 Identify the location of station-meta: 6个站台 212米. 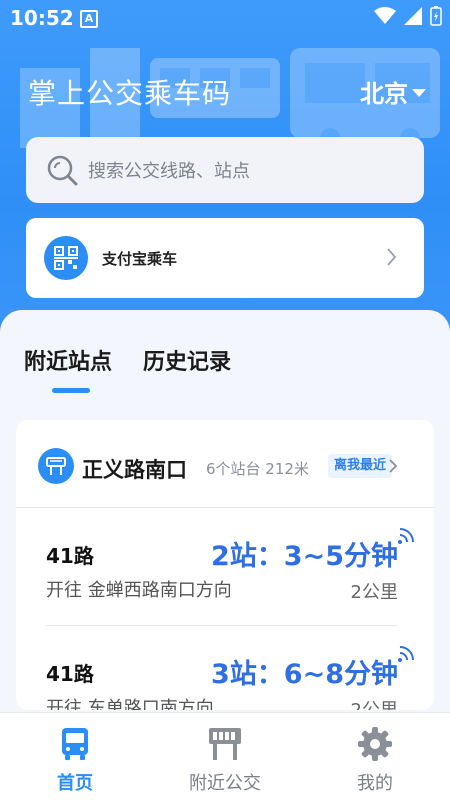
(257, 469).